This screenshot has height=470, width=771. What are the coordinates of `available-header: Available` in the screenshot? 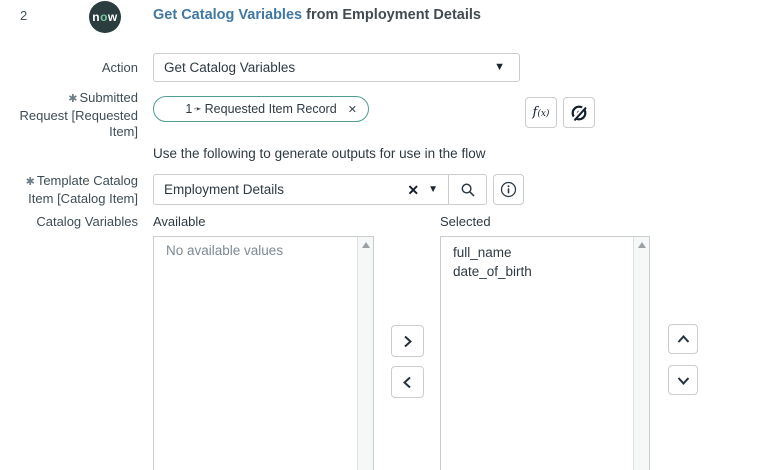 It's located at (179, 221).